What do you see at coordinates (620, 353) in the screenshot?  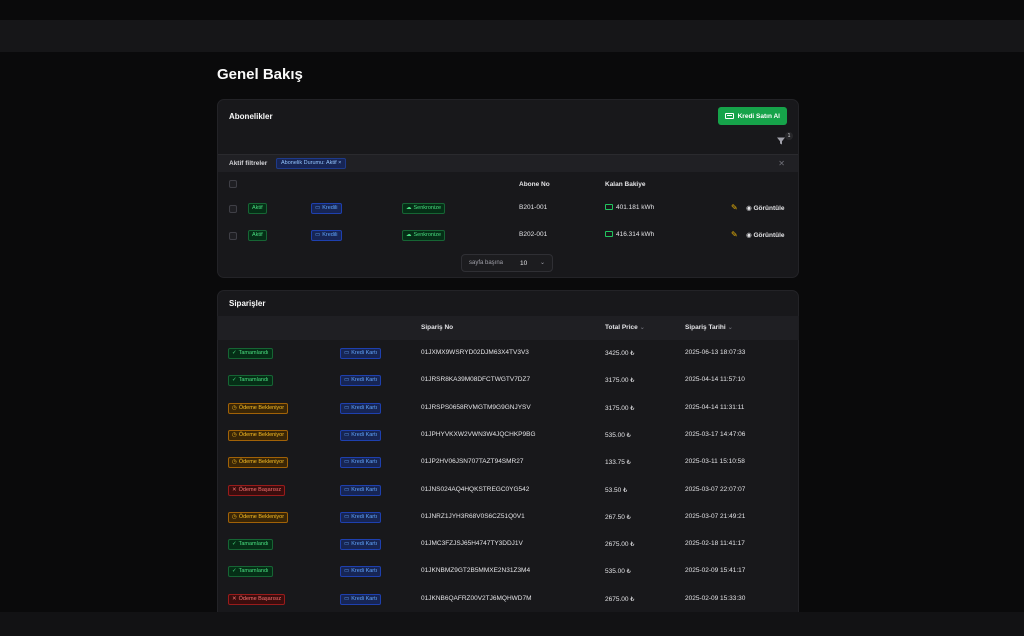 I see `order-price: 3425.00 ₺` at bounding box center [620, 353].